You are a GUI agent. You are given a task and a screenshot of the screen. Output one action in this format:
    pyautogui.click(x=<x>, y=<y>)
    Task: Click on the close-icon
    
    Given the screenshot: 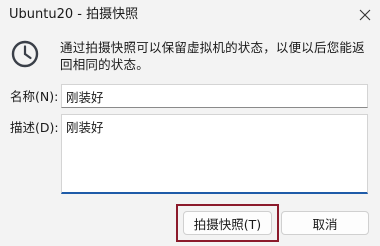 What is the action you would take?
    pyautogui.click(x=365, y=15)
    